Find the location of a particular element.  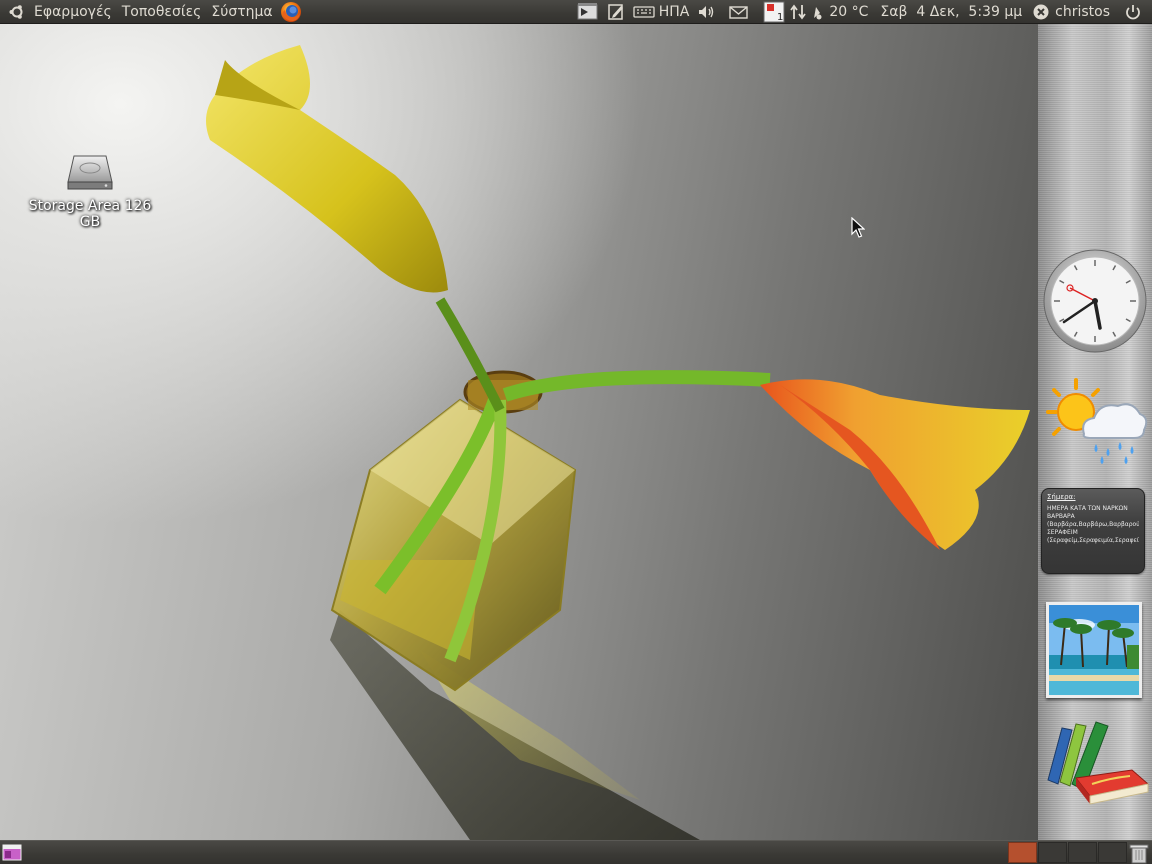

volume-icon is located at coordinates (707, 12).